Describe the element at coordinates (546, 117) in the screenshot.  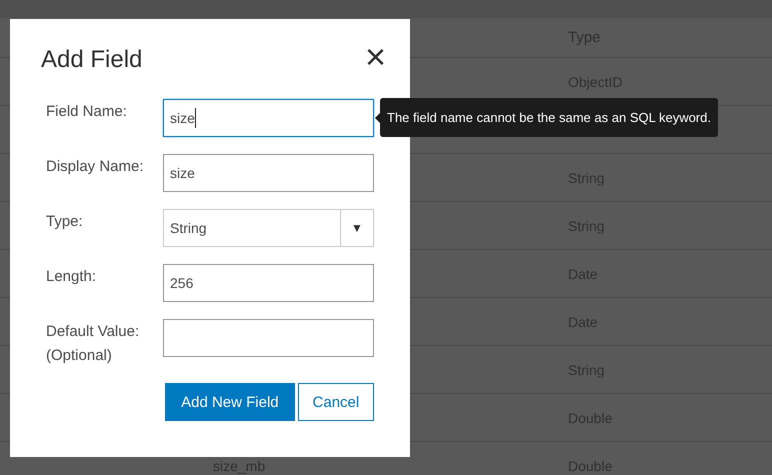
I see `tooltip: The field name cannot be the same as an SQL keyword.` at that location.